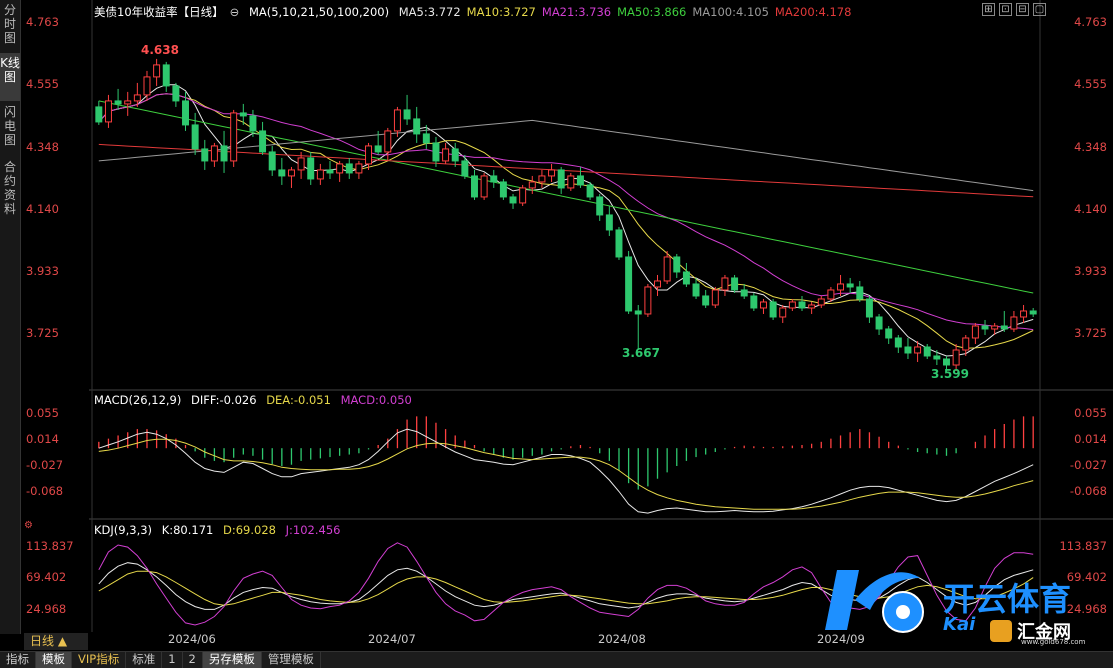  Describe the element at coordinates (1005, 9) in the screenshot. I see `fullscreen-icon: ⊡` at that location.